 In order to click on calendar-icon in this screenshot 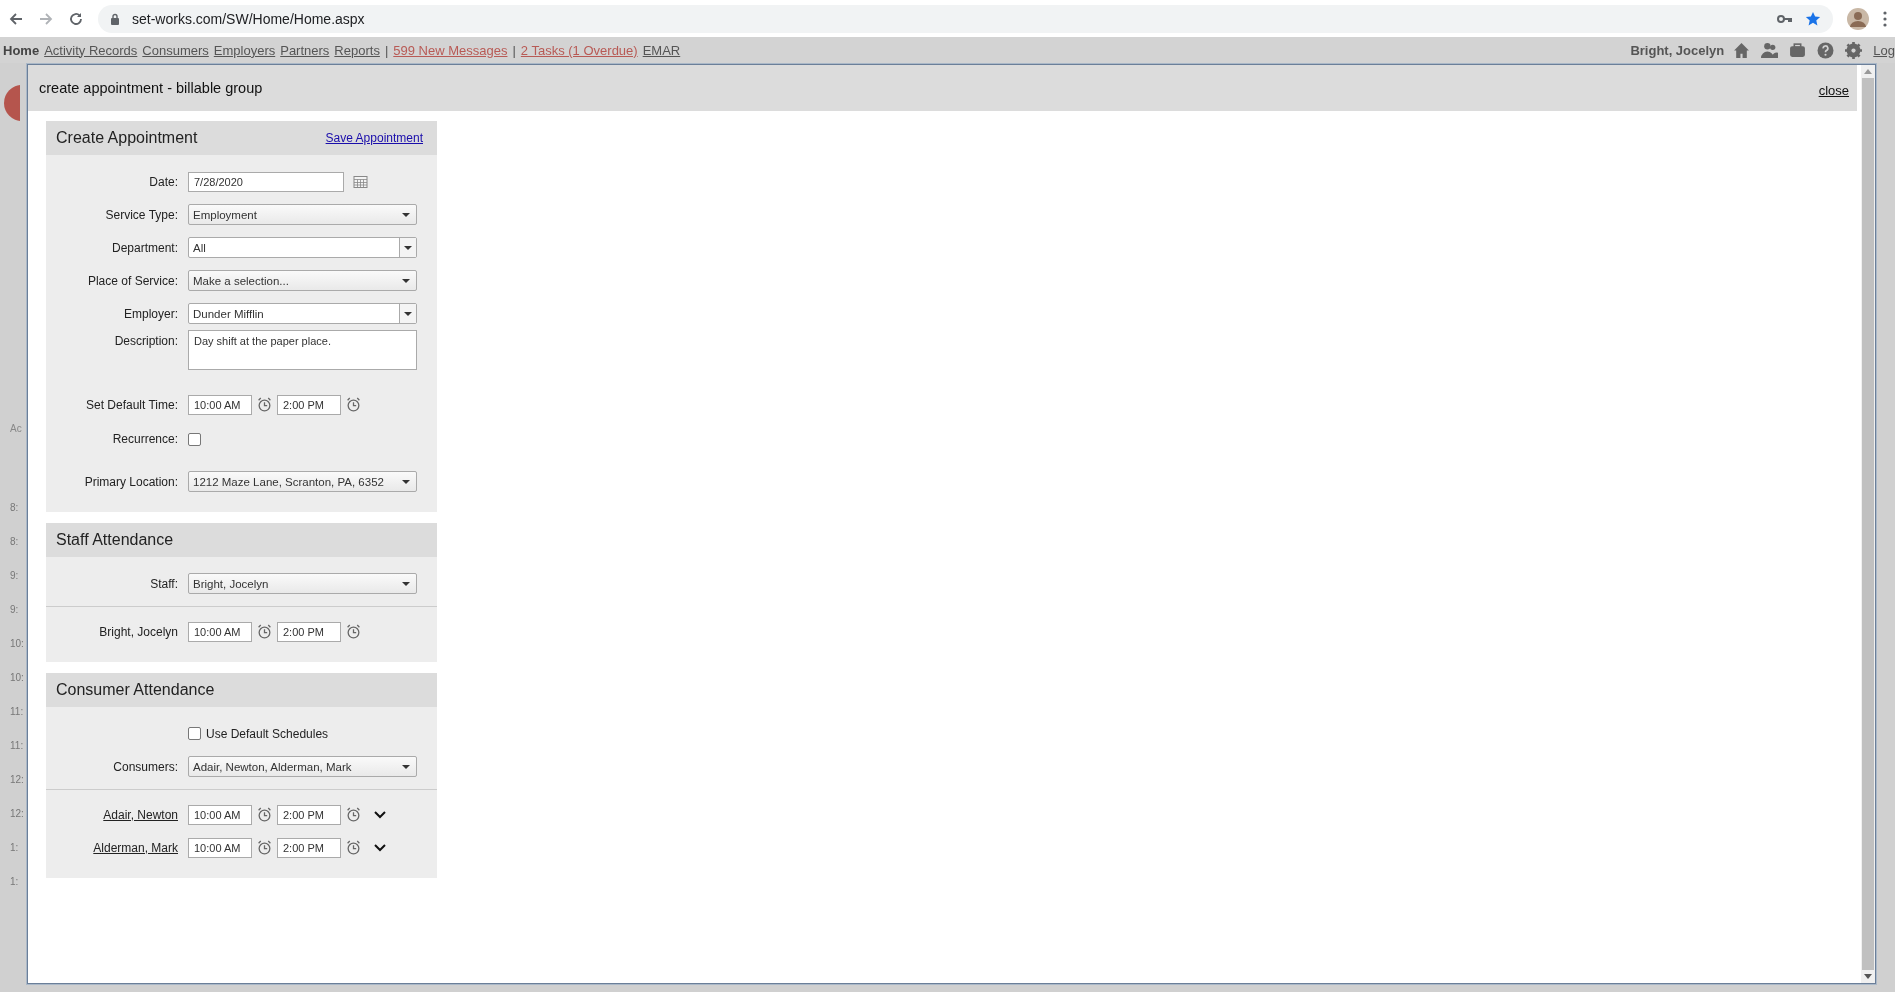, I will do `click(360, 181)`.